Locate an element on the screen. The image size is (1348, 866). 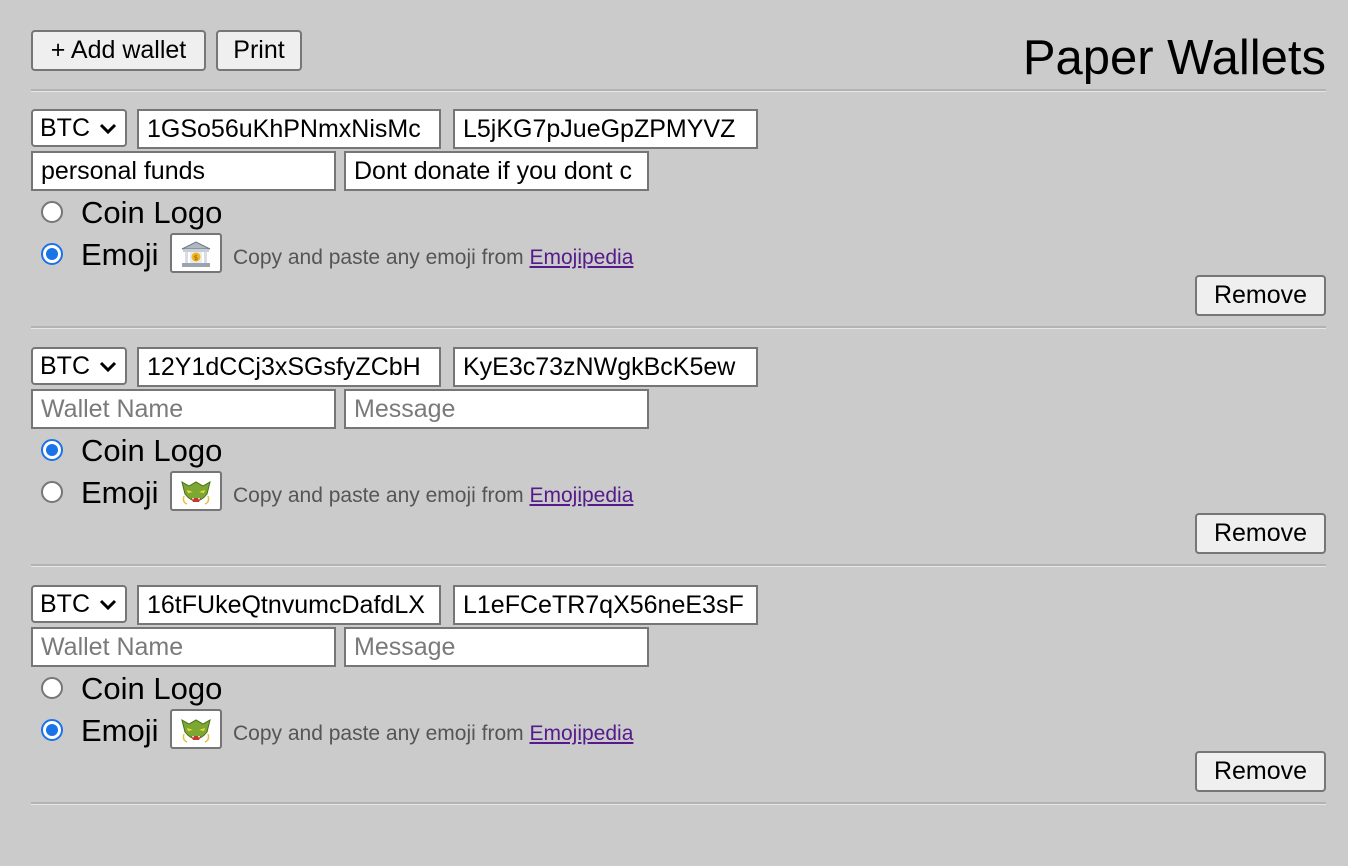
add-wallet-button: + Add wallet is located at coordinates (118, 50).